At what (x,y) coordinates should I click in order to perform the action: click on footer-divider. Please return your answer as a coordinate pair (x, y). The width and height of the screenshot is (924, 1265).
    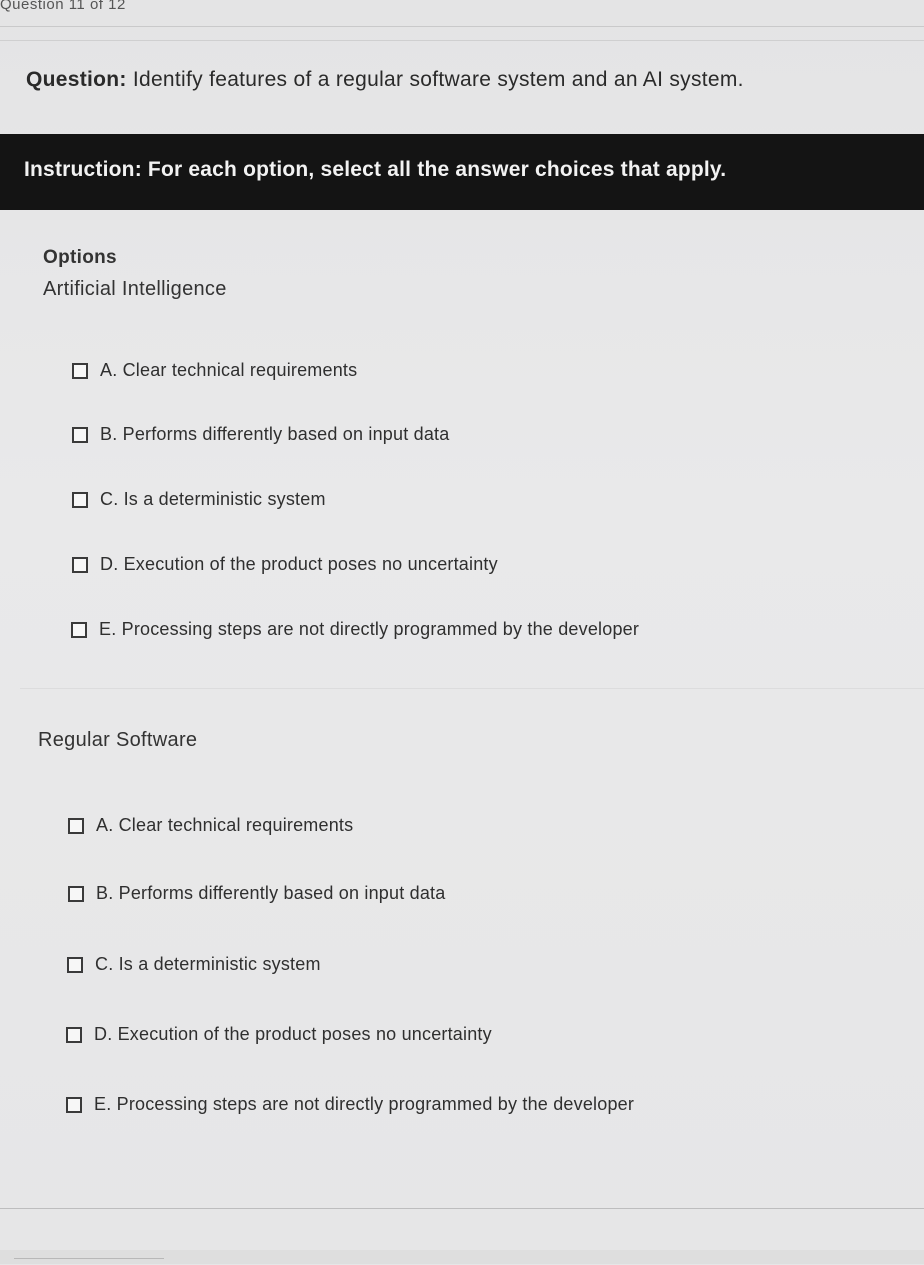
    Looking at the image, I should click on (462, 1208).